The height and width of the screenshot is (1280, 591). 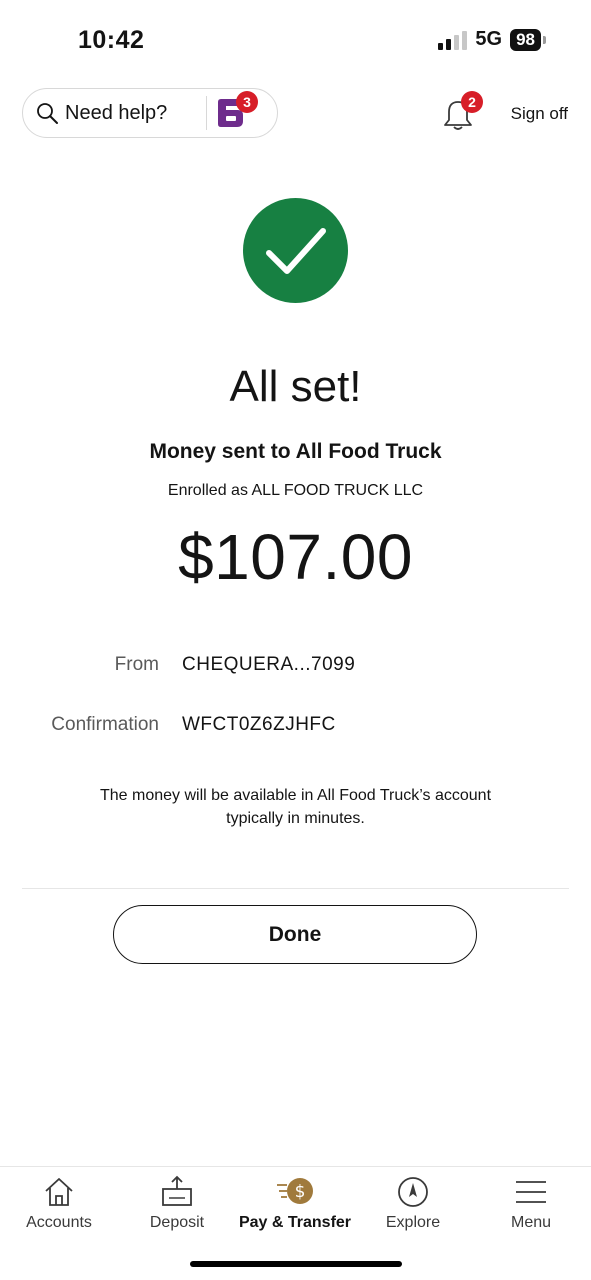 I want to click on success-check-icon, so click(x=295, y=250).